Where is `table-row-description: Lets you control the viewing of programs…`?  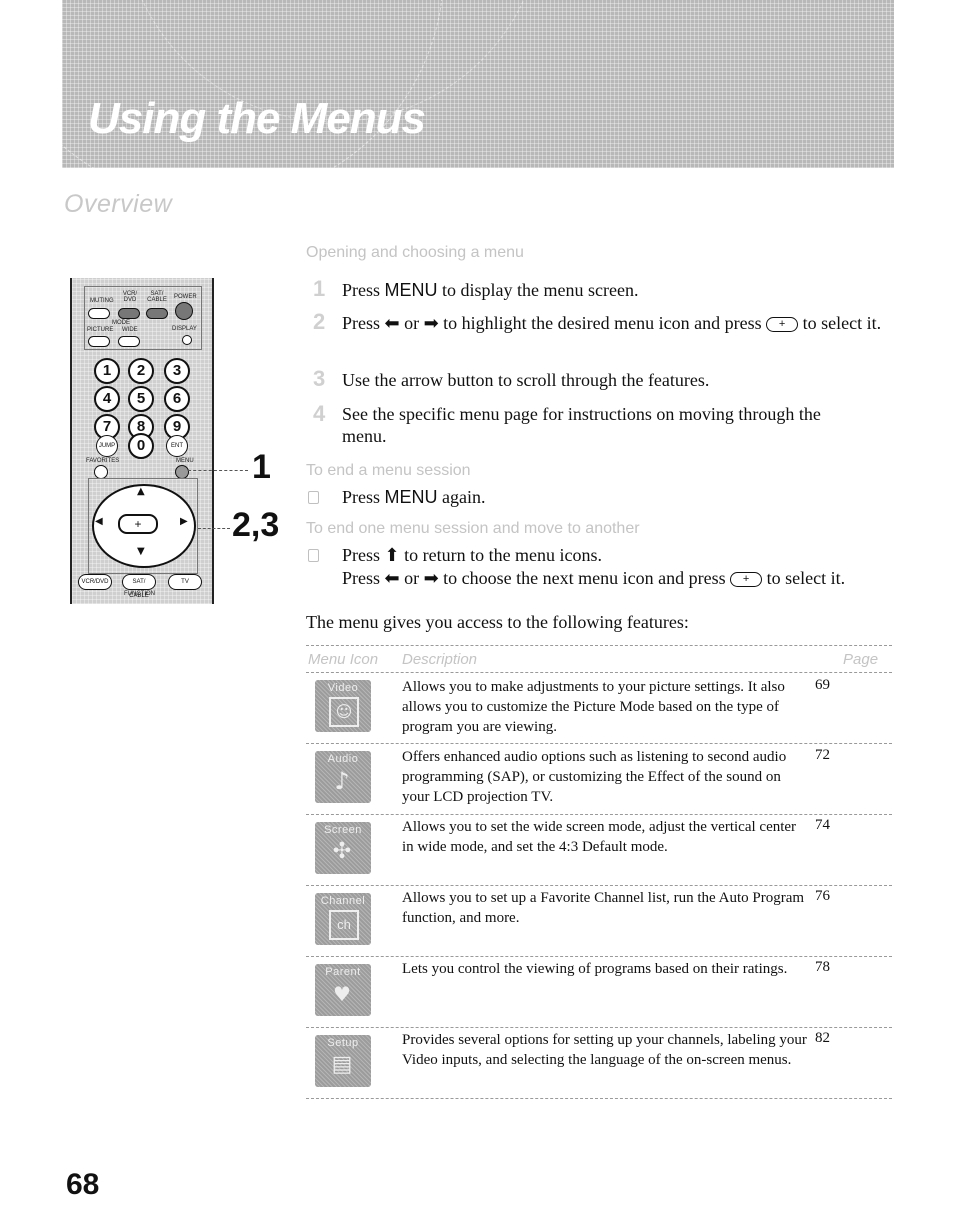
table-row-description: Lets you control the viewing of programs… is located at coordinates (595, 969).